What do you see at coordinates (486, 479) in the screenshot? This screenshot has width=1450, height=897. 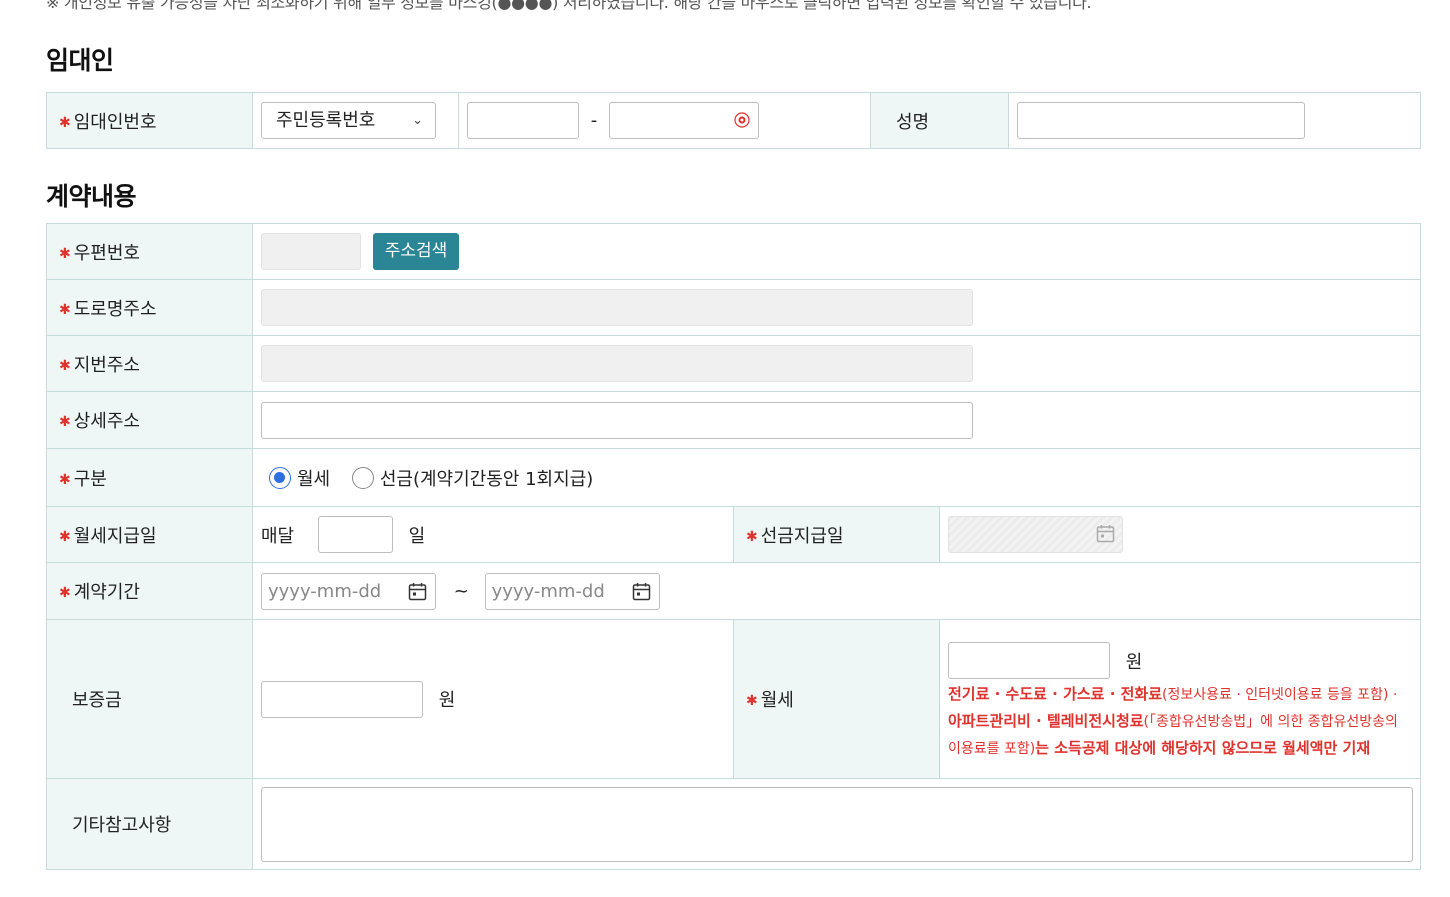 I see `type-radio-prepay-label: 선금(계약기간동안 1회지급)` at bounding box center [486, 479].